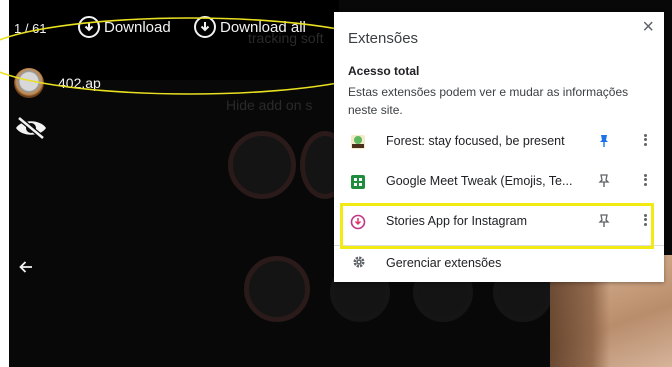  I want to click on download-all-button: Download all, so click(250, 27).